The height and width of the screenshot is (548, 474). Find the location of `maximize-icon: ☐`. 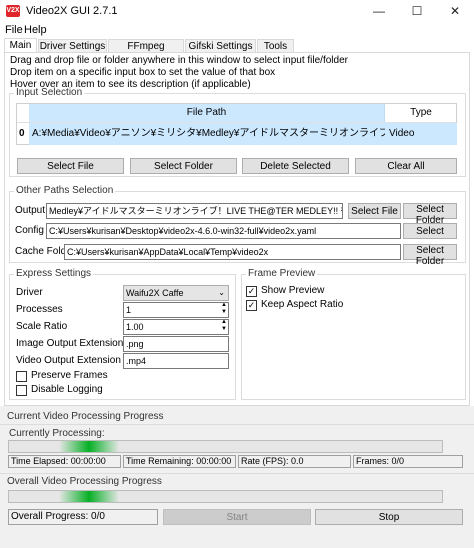

maximize-icon: ☐ is located at coordinates (417, 11).